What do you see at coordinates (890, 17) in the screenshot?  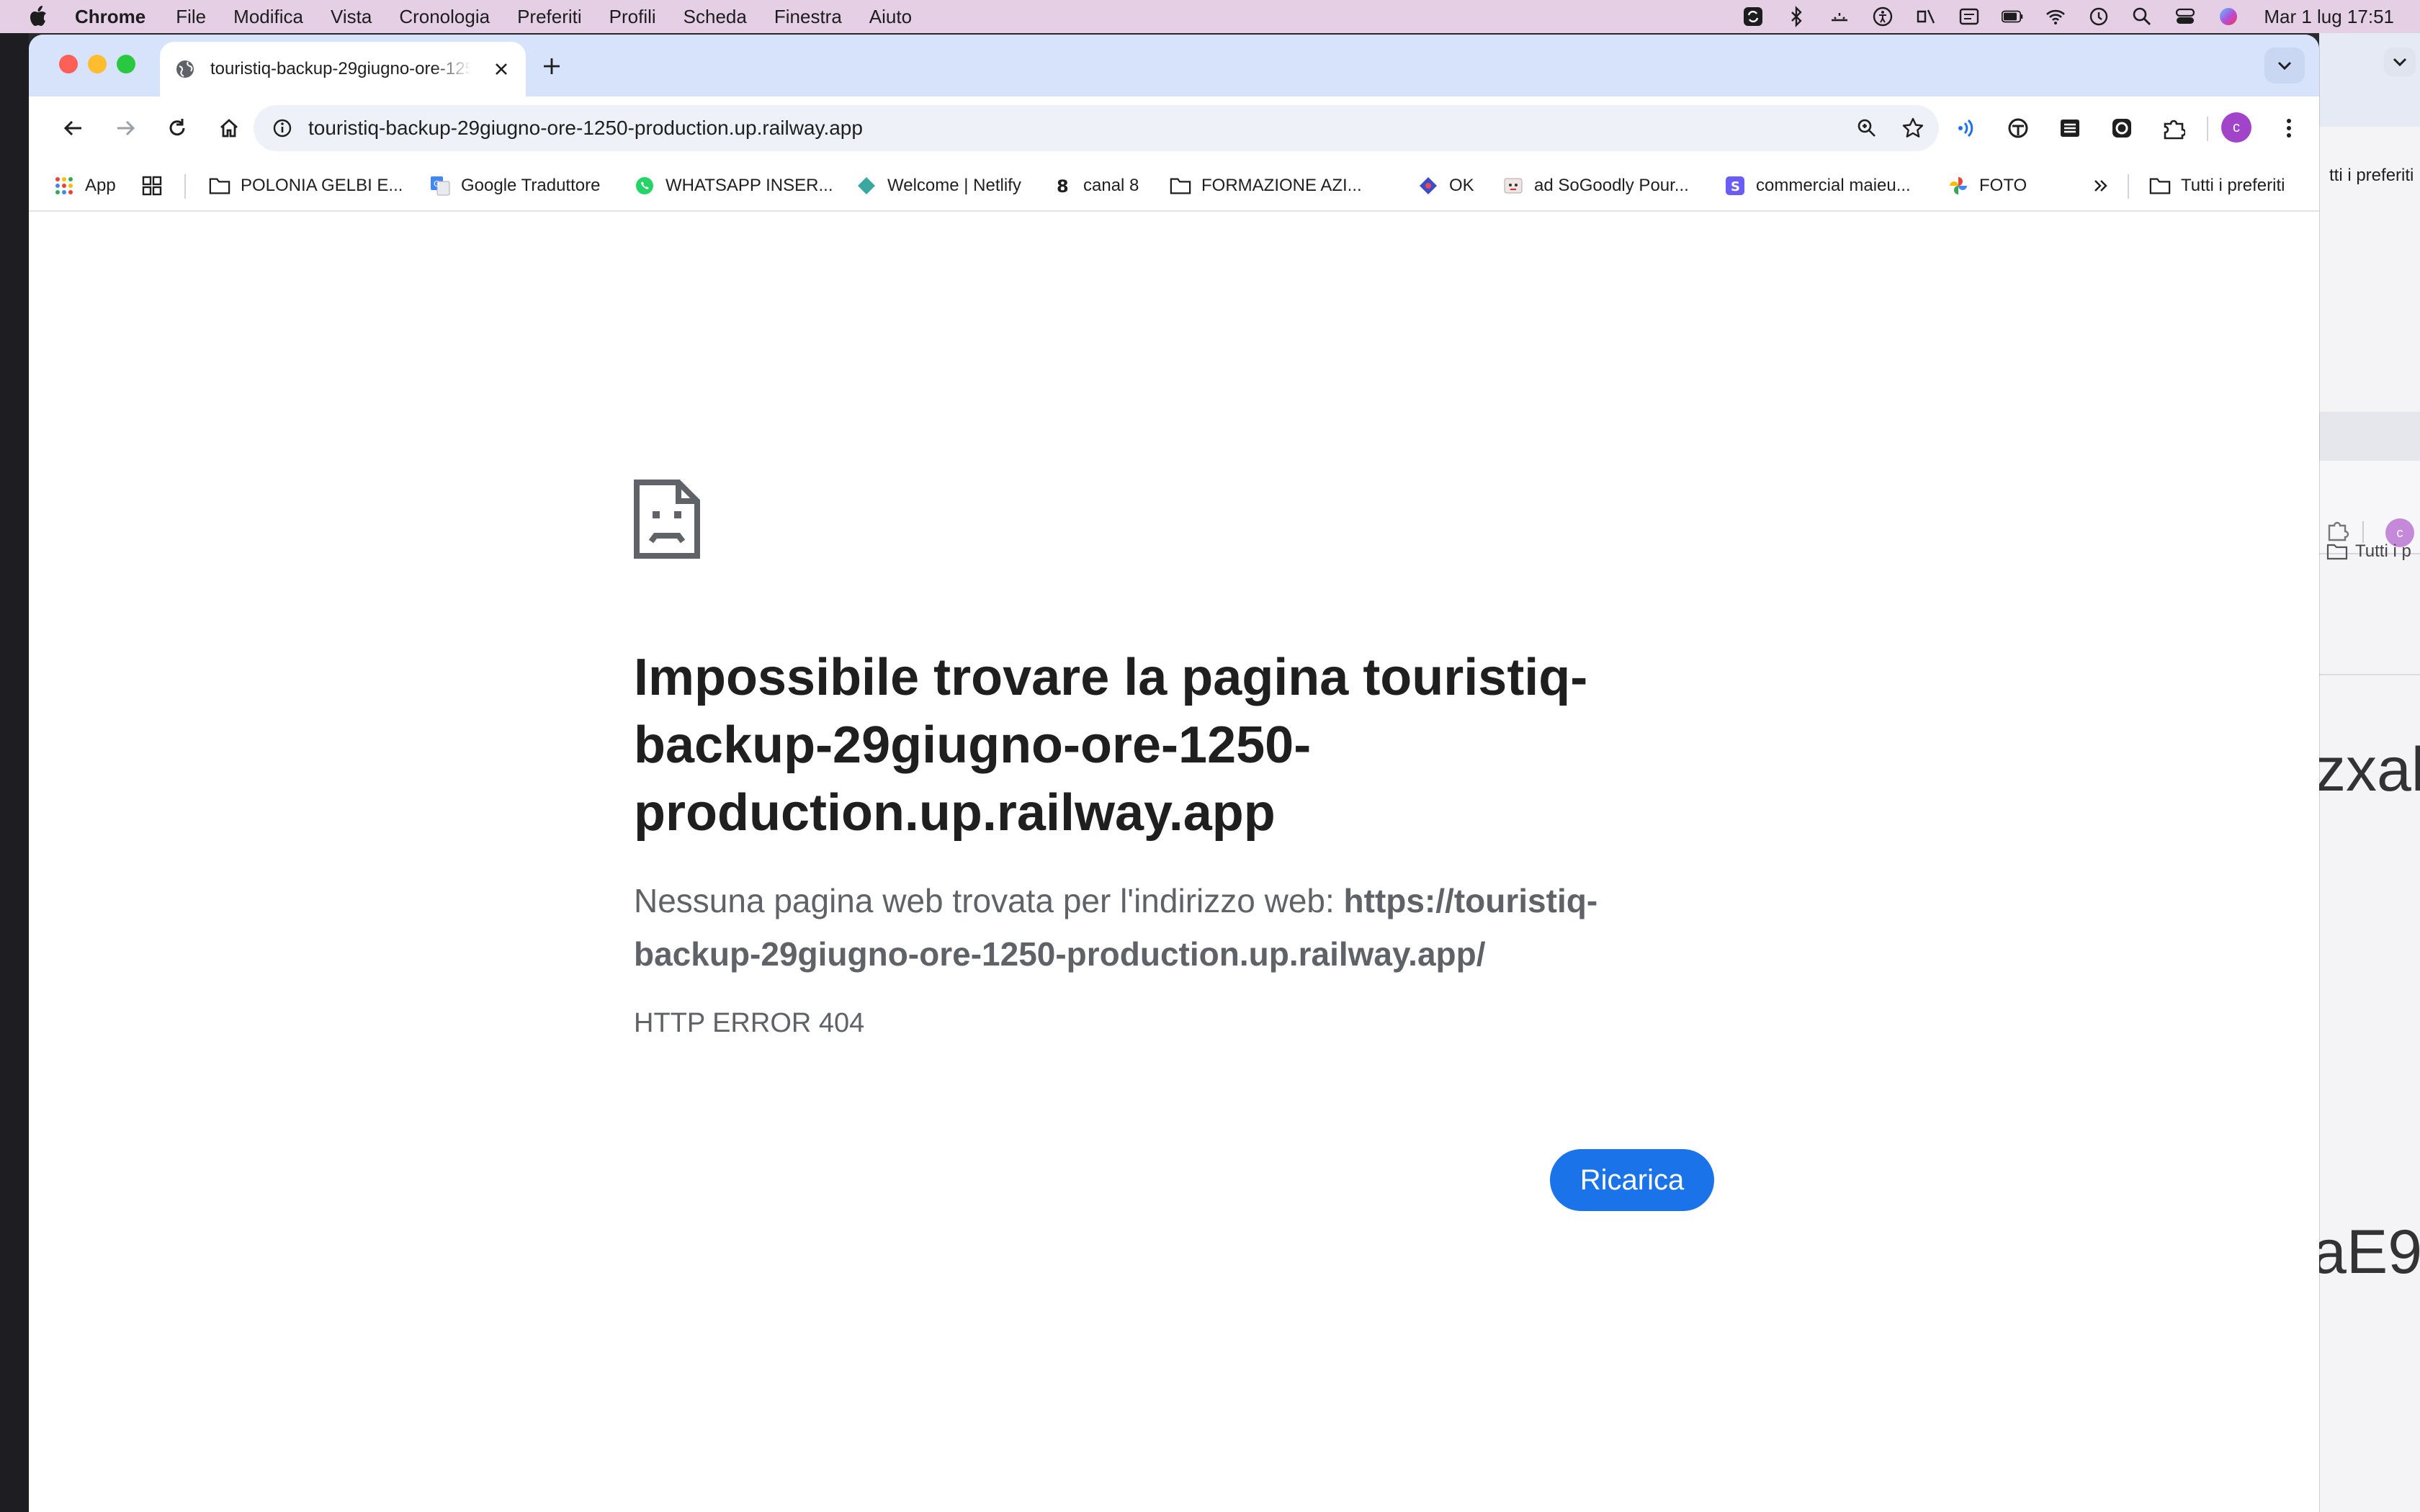 I see `menu-aiuto: Aiuto` at bounding box center [890, 17].